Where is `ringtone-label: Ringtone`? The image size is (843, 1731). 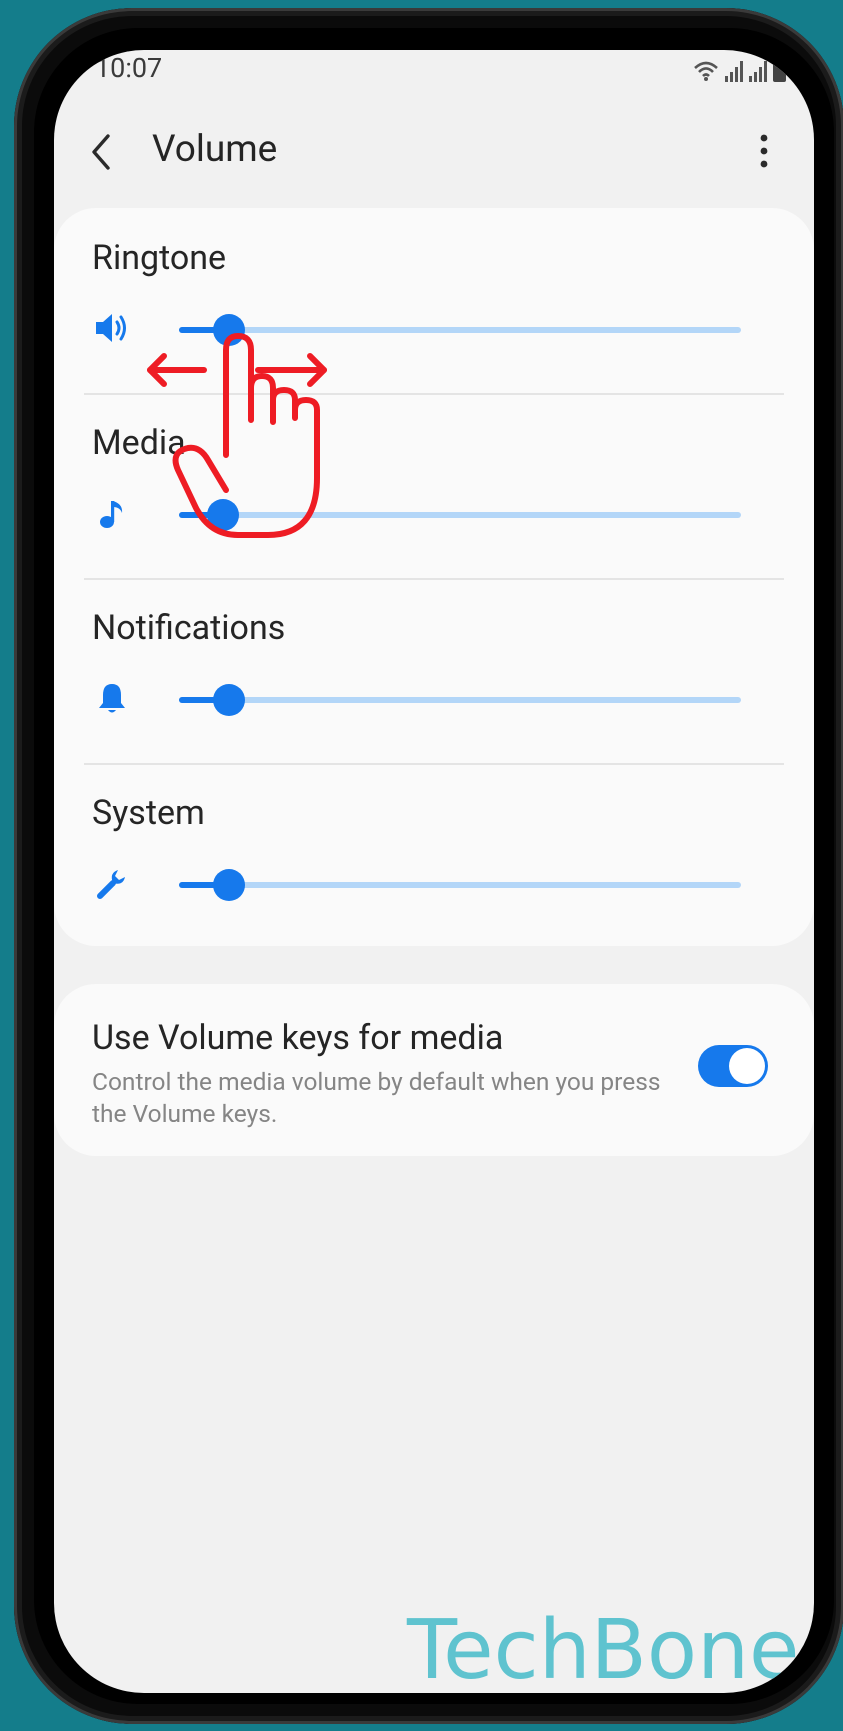
ringtone-label: Ringtone is located at coordinates (159, 258).